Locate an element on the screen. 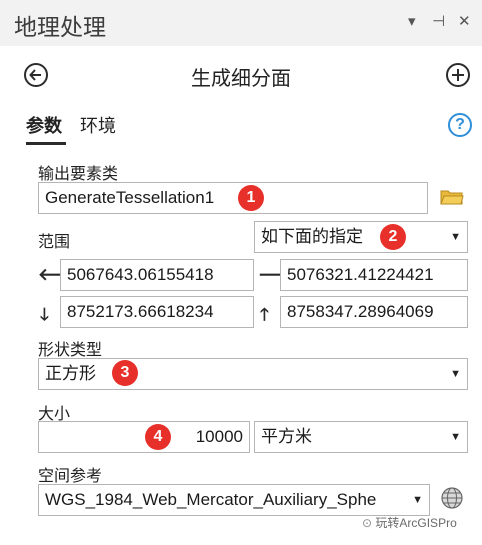 Image resolution: width=482 pixels, height=545 pixels. extent-left-value: 5067643.06155418 is located at coordinates (140, 274).